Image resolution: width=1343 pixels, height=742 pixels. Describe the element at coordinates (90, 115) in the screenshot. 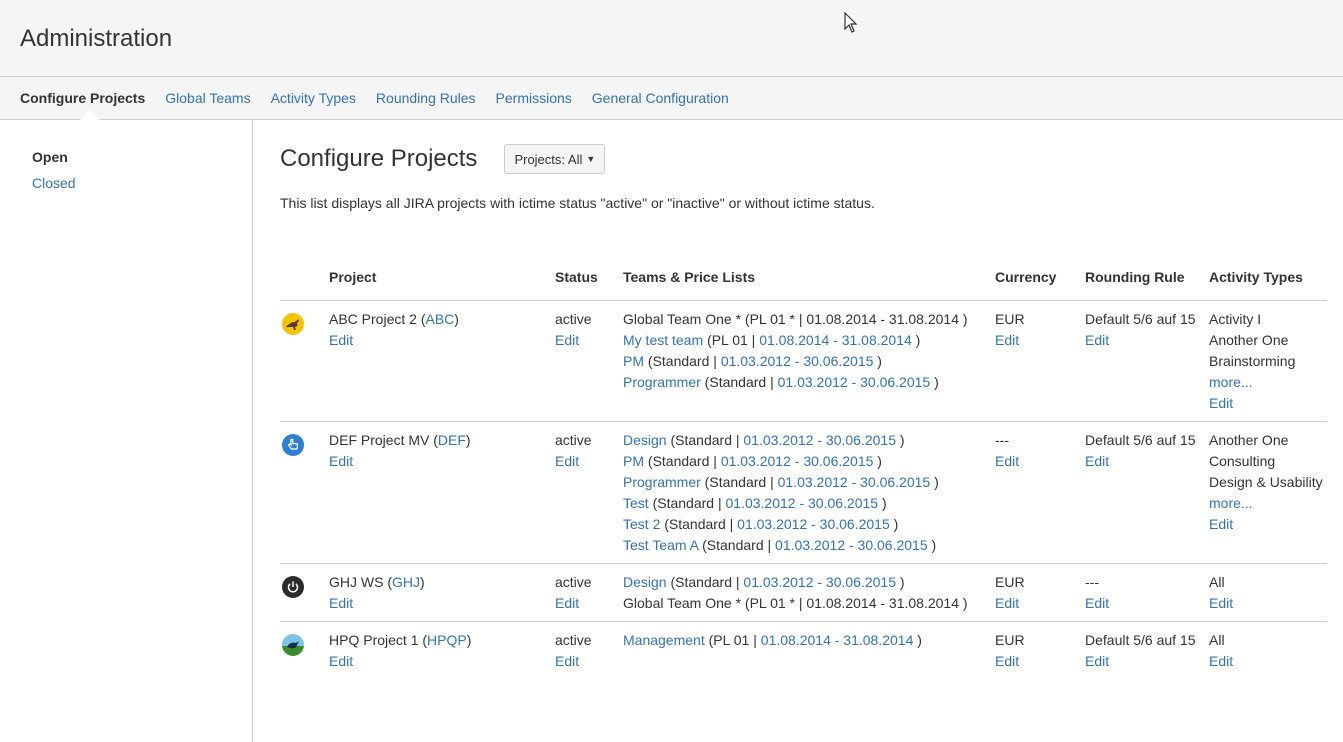

I see `active-tab-pointer` at that location.